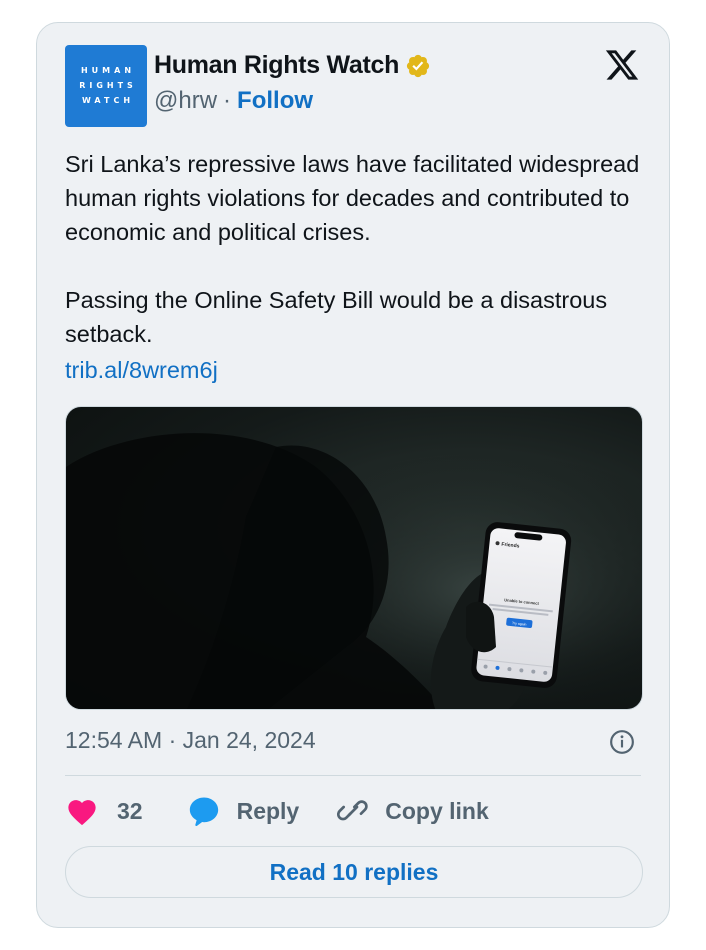 Image resolution: width=706 pixels, height=950 pixels. What do you see at coordinates (276, 65) in the screenshot?
I see `author-name: Human Rights Watch` at bounding box center [276, 65].